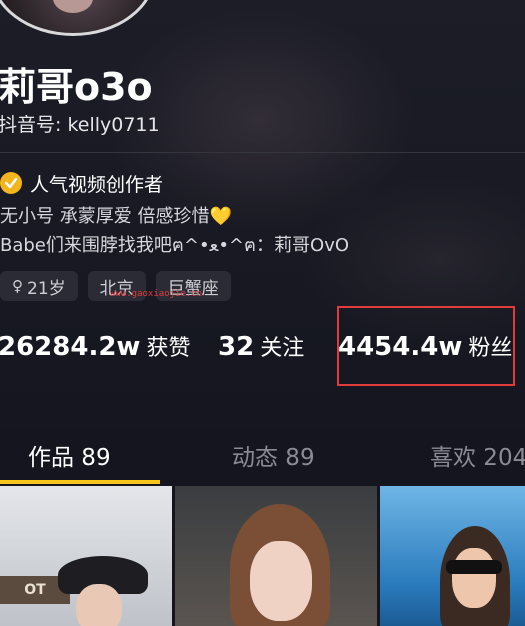 Image resolution: width=525 pixels, height=626 pixels. I want to click on likes-count: 26284.2w, so click(70, 347).